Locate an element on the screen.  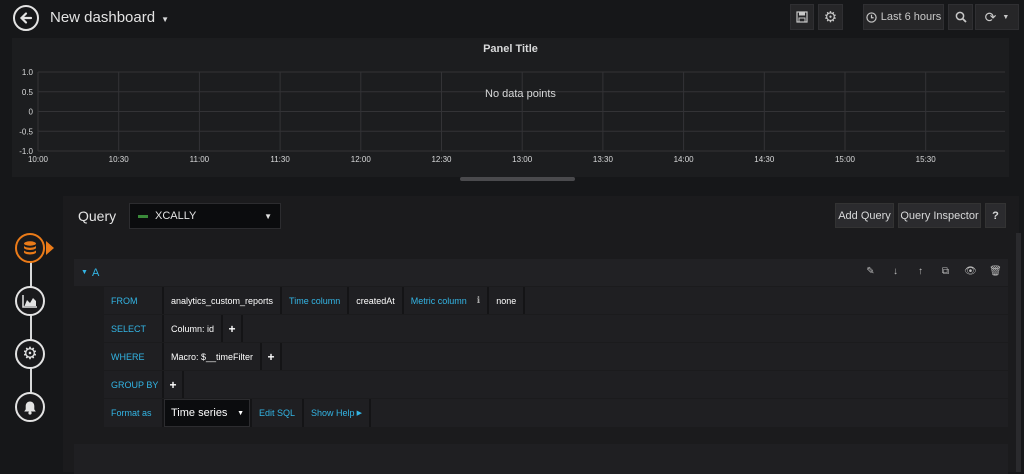
bell-icon is located at coordinates (30, 408).